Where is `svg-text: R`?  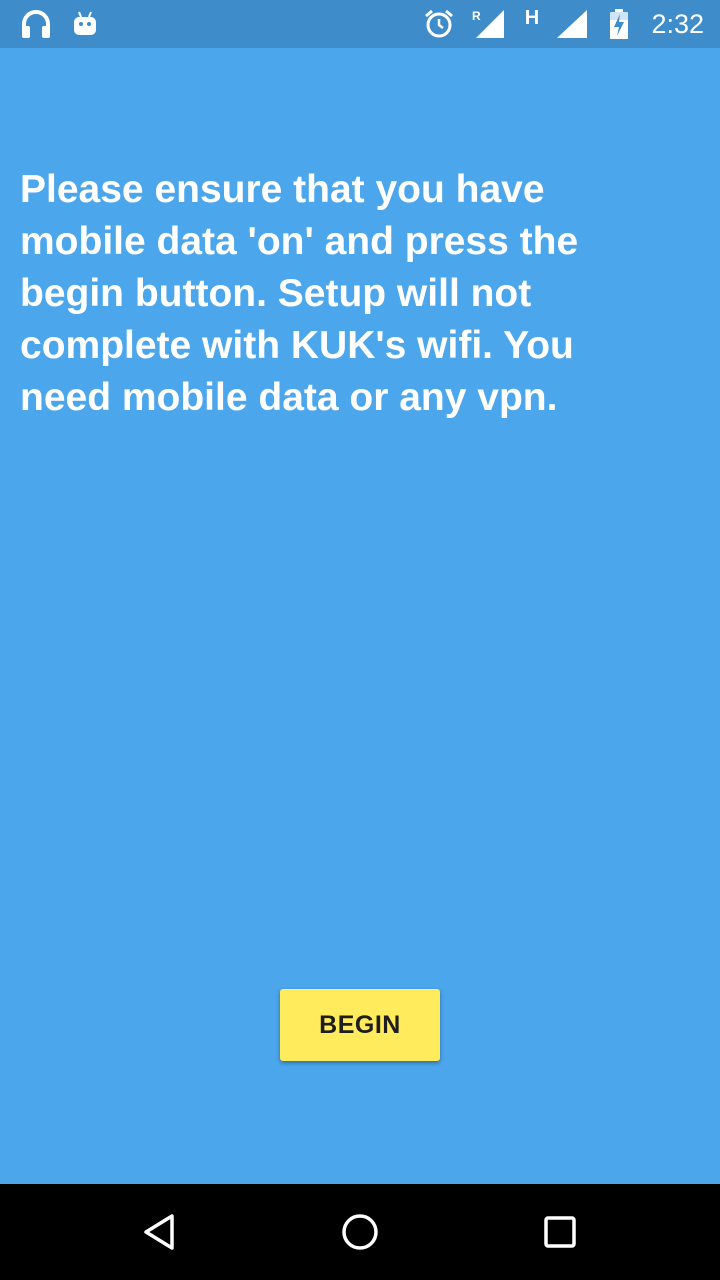 svg-text: R is located at coordinates (476, 16).